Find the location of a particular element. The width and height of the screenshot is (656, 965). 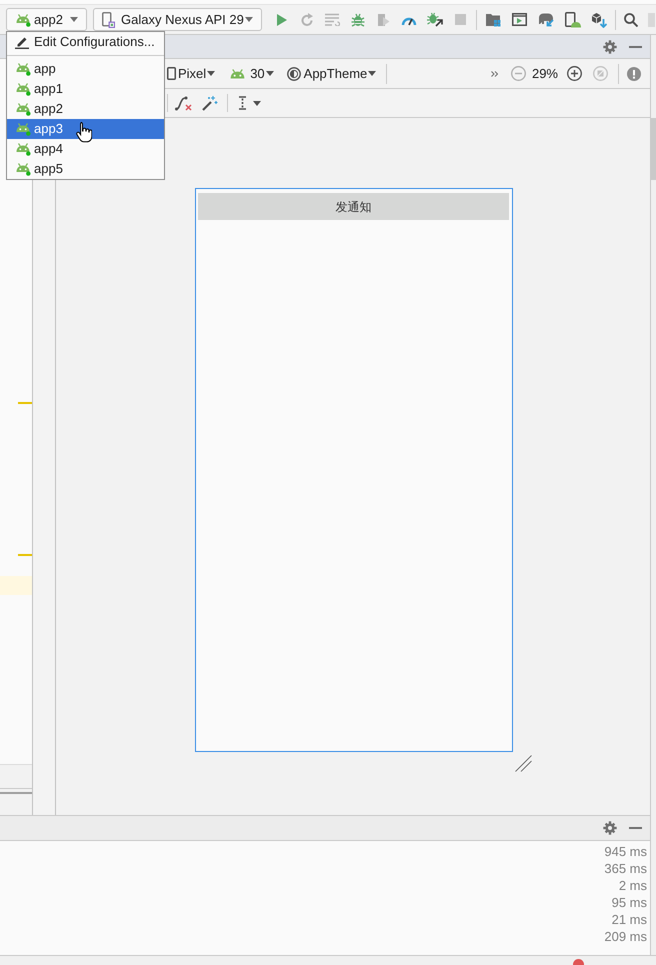

error-icon is located at coordinates (578, 962).